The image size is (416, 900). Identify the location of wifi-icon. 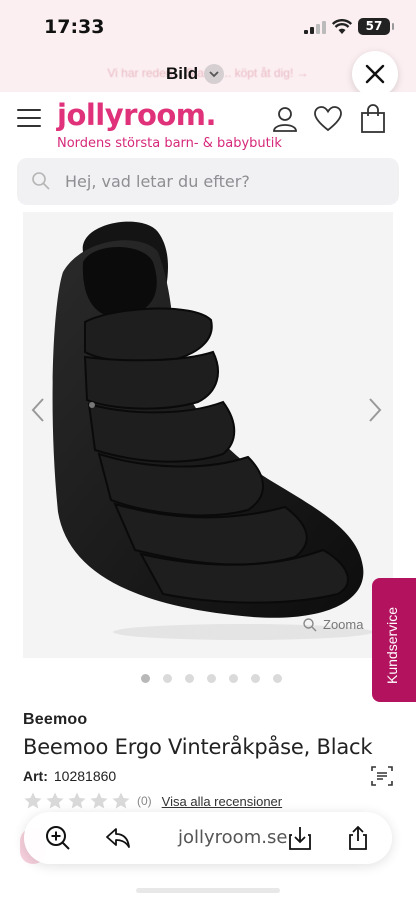
(342, 26).